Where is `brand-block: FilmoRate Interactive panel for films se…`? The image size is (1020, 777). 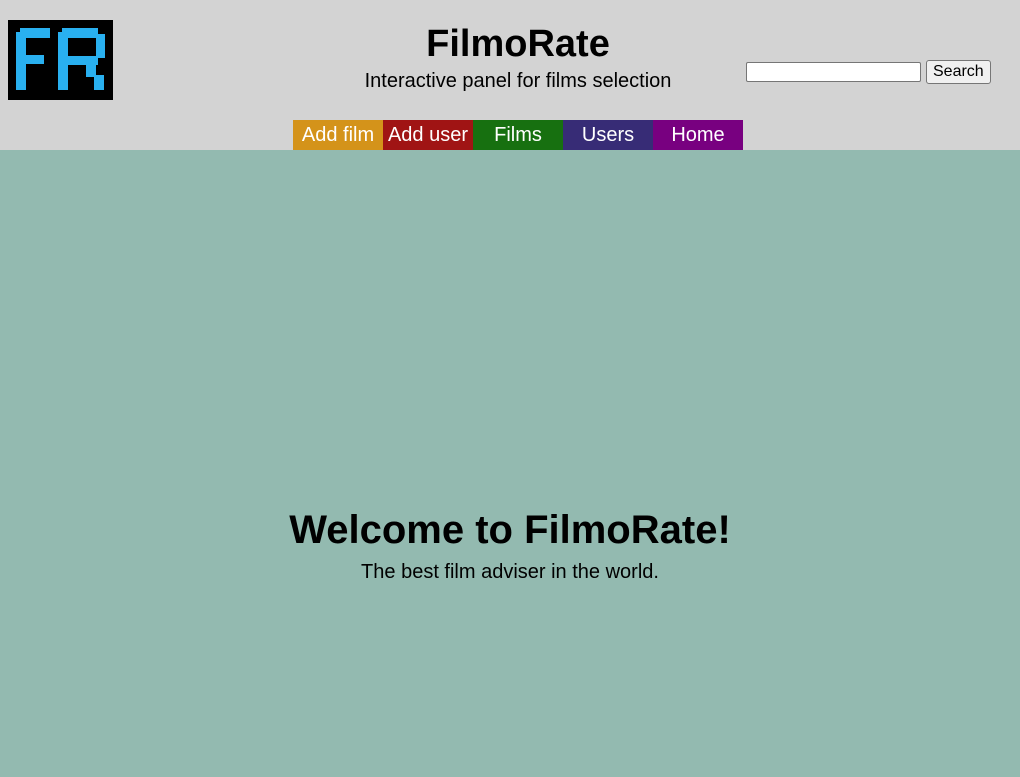
brand-block: FilmoRate Interactive panel for films se… is located at coordinates (518, 59).